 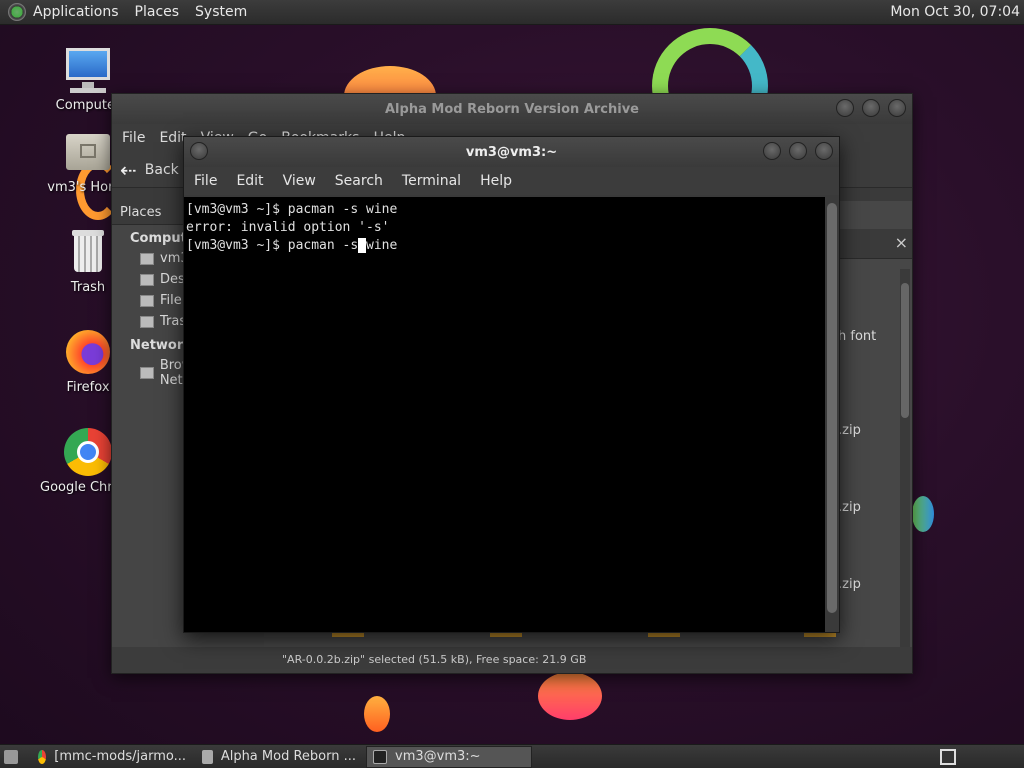 I want to click on terminal-icon, so click(x=380, y=756).